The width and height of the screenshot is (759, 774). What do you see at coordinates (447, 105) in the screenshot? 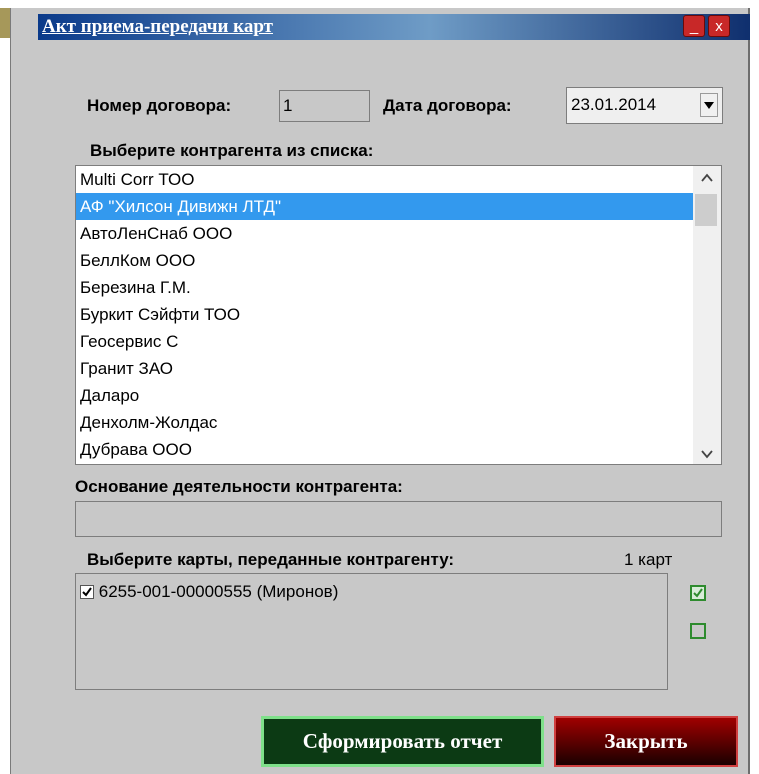
I see `contract-date-label: Дата договора:` at bounding box center [447, 105].